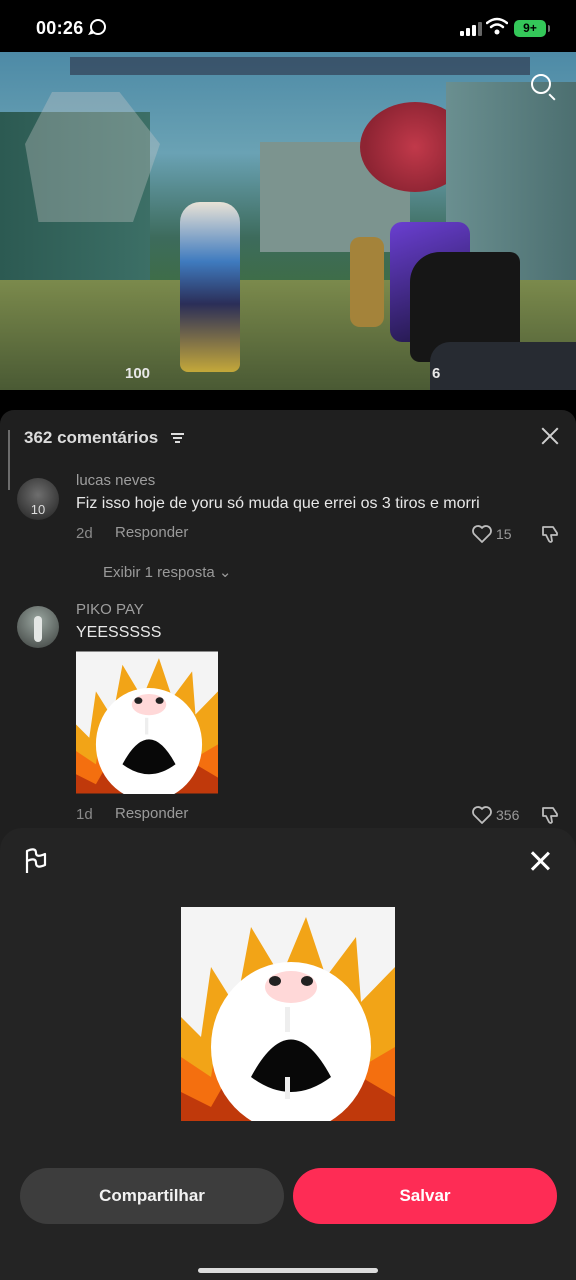  Describe the element at coordinates (436, 373) in the screenshot. I see `hud-ammo: 6` at that location.